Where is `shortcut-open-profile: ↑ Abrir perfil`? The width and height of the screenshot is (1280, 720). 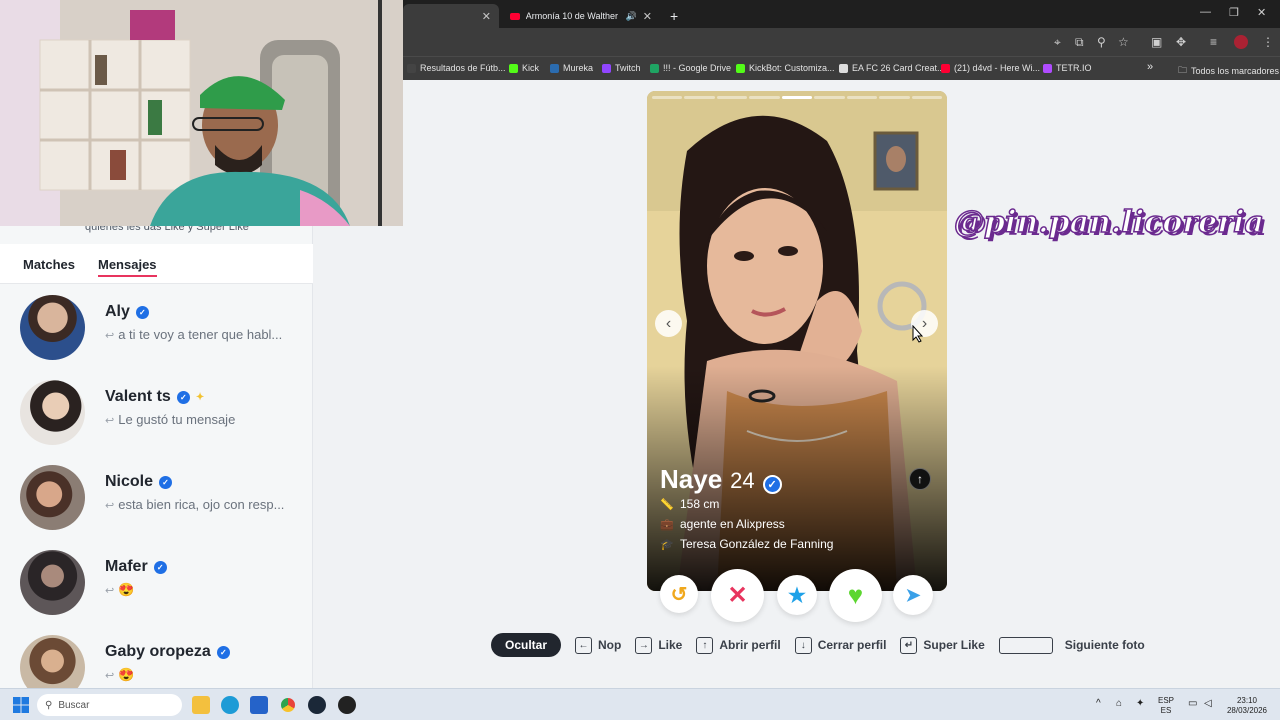
shortcut-open-profile: ↑ Abrir perfil is located at coordinates (738, 645).